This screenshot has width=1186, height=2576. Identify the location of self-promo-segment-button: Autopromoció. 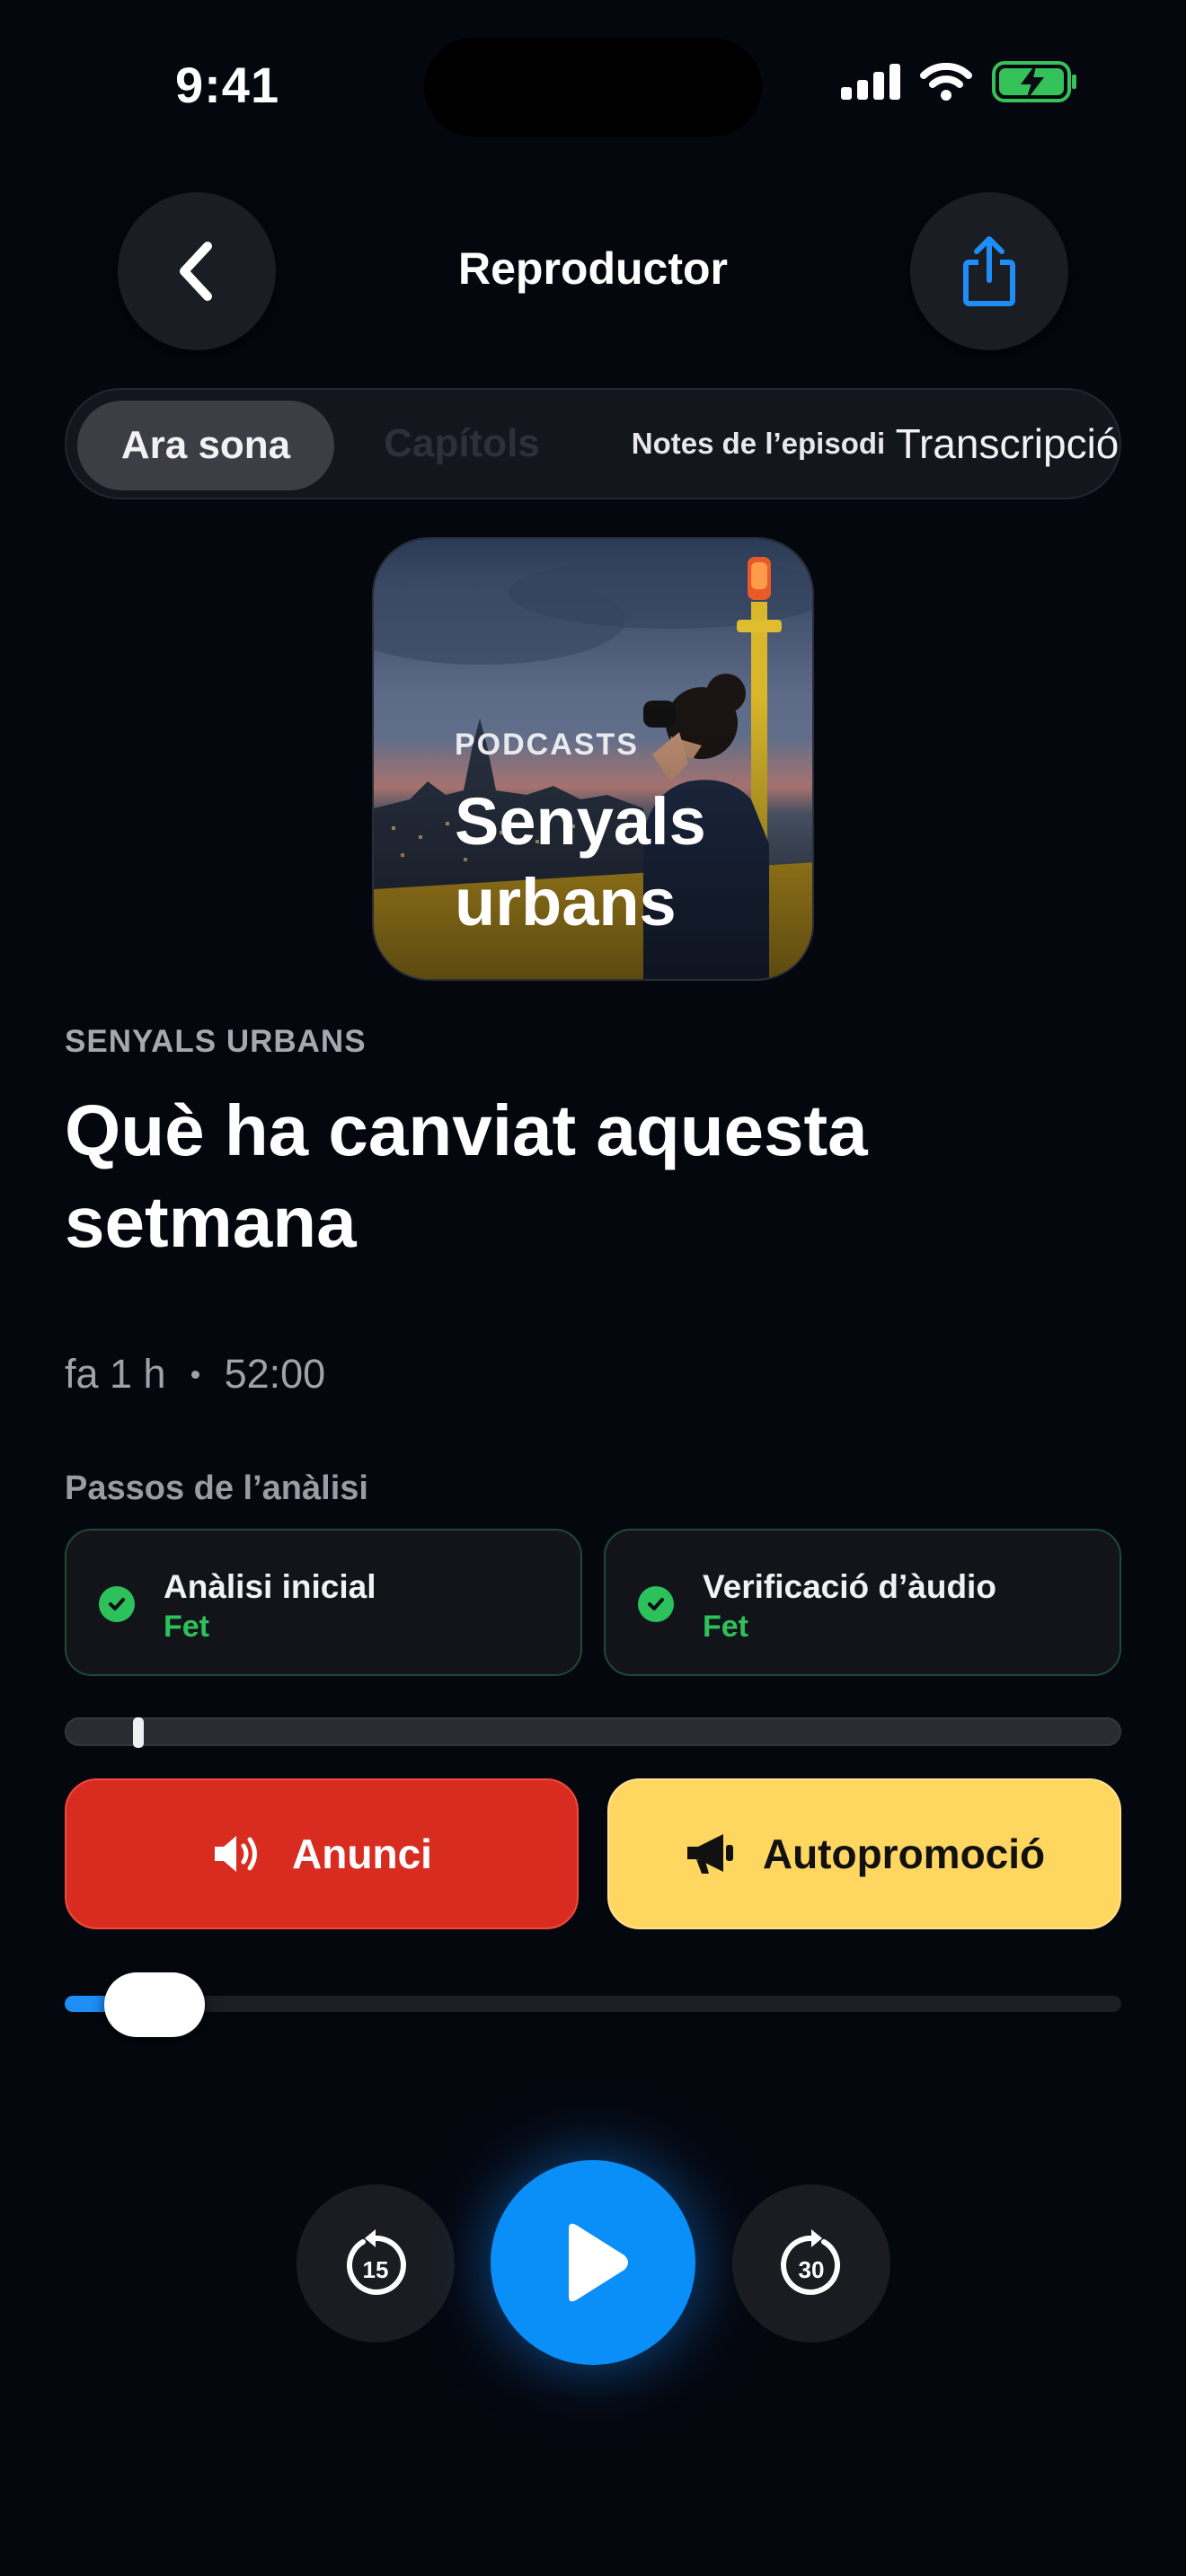
(864, 1853).